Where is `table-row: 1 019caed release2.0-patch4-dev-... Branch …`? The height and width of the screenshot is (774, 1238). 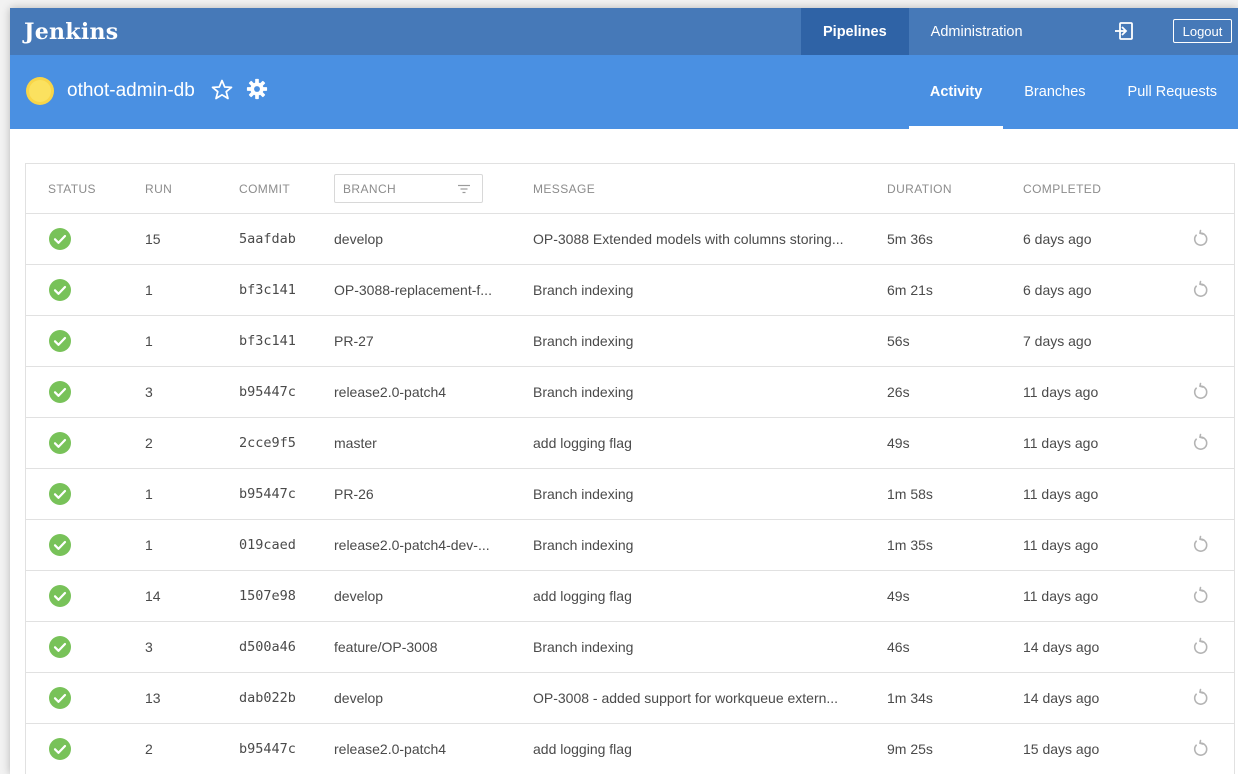 table-row: 1 019caed release2.0-patch4-dev-... Branch … is located at coordinates (630, 545).